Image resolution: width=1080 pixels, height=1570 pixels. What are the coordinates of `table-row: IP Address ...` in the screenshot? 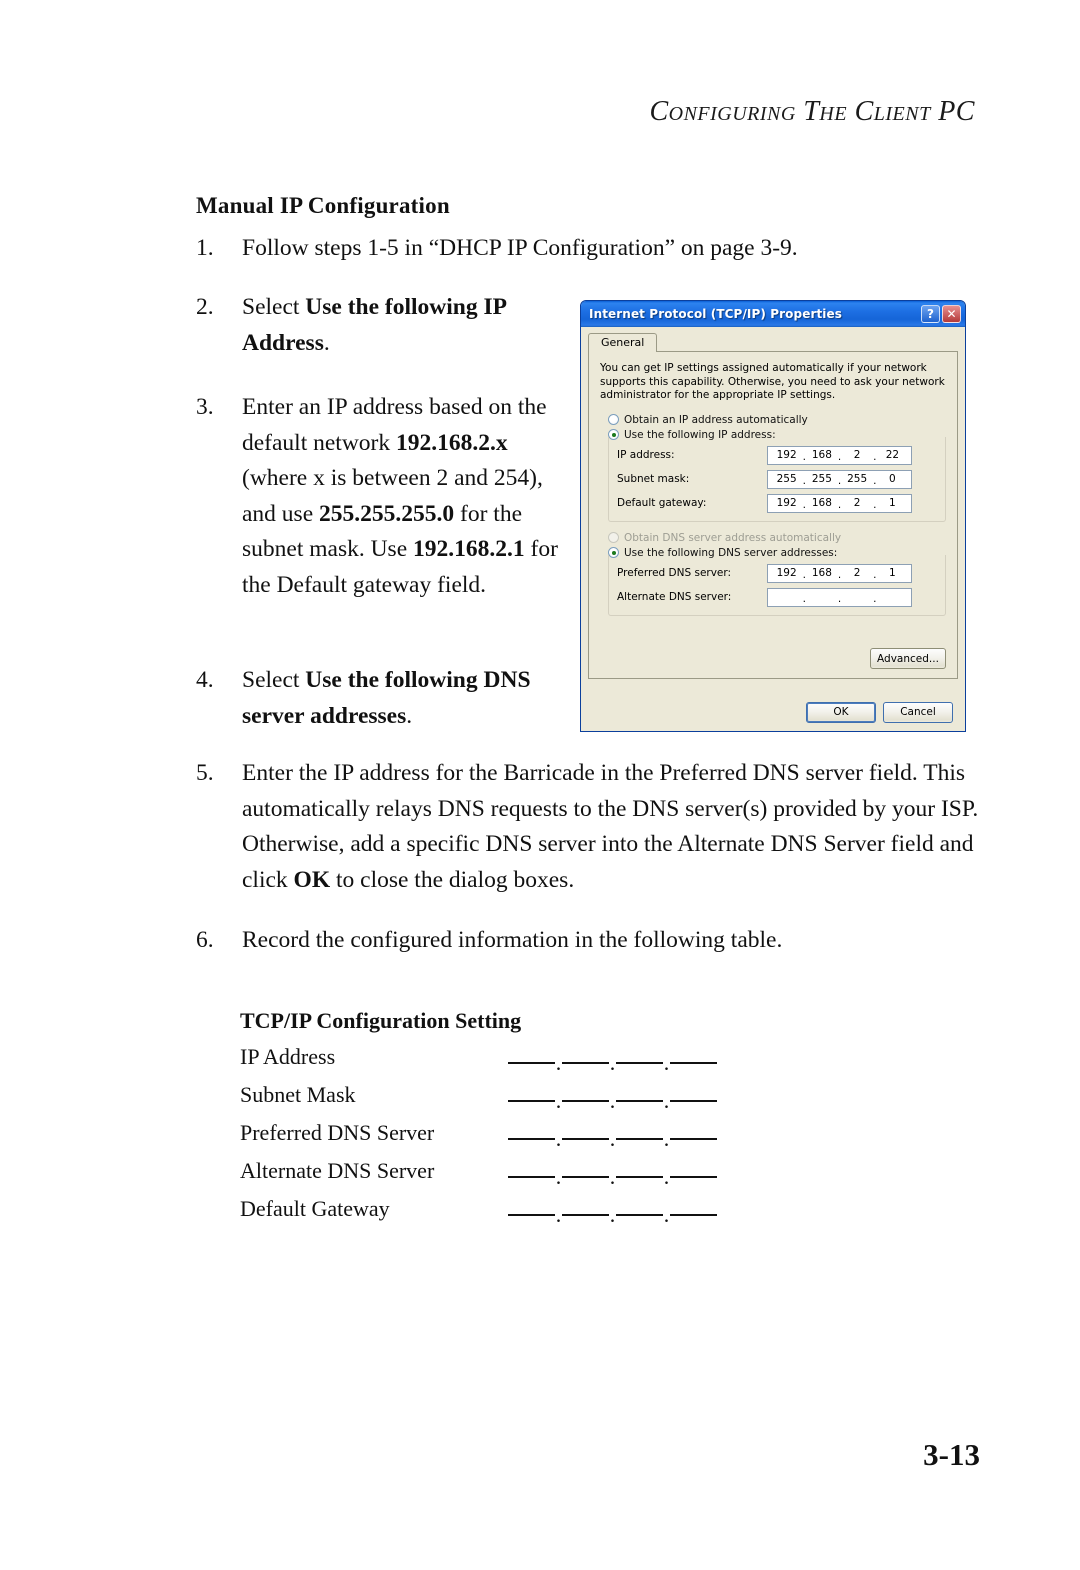 It's located at (490, 1063).